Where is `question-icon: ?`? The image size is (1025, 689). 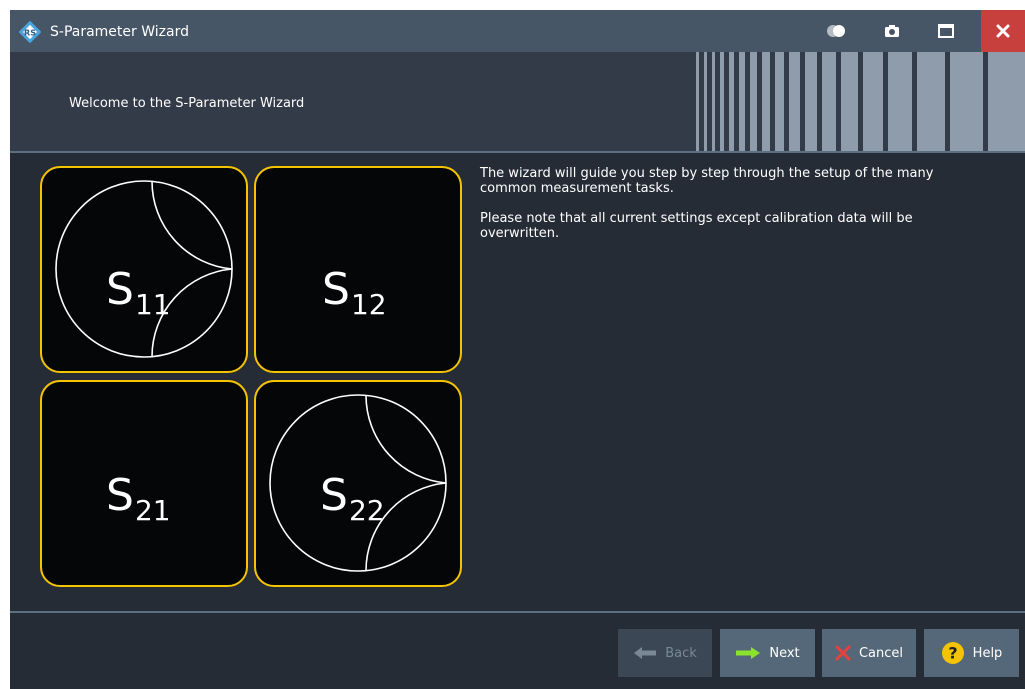 question-icon: ? is located at coordinates (952, 653).